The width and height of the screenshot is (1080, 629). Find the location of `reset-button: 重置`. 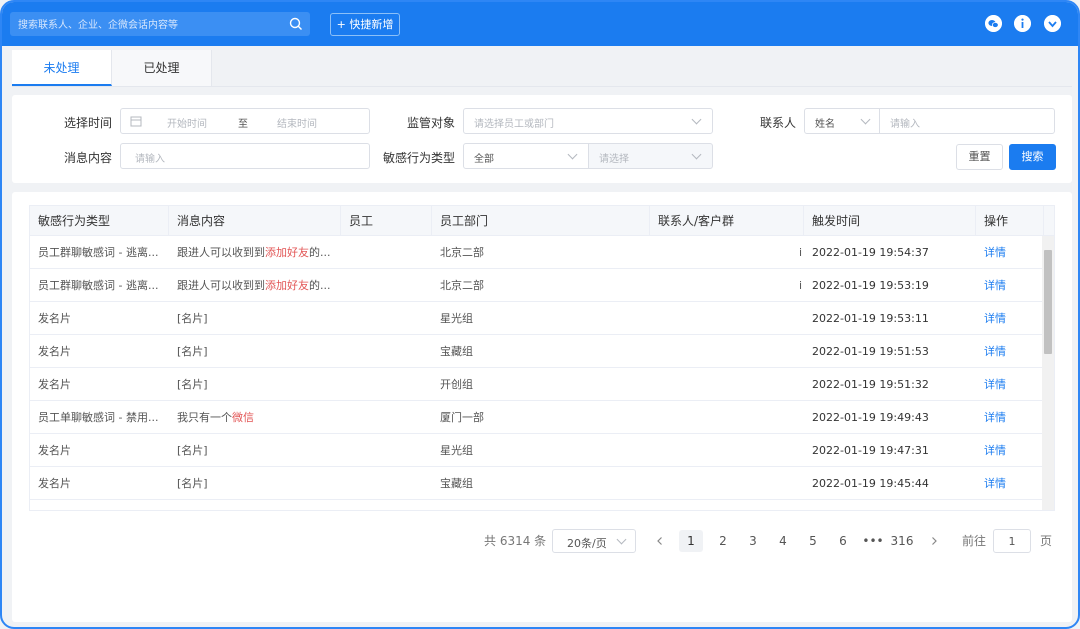

reset-button: 重置 is located at coordinates (979, 157).